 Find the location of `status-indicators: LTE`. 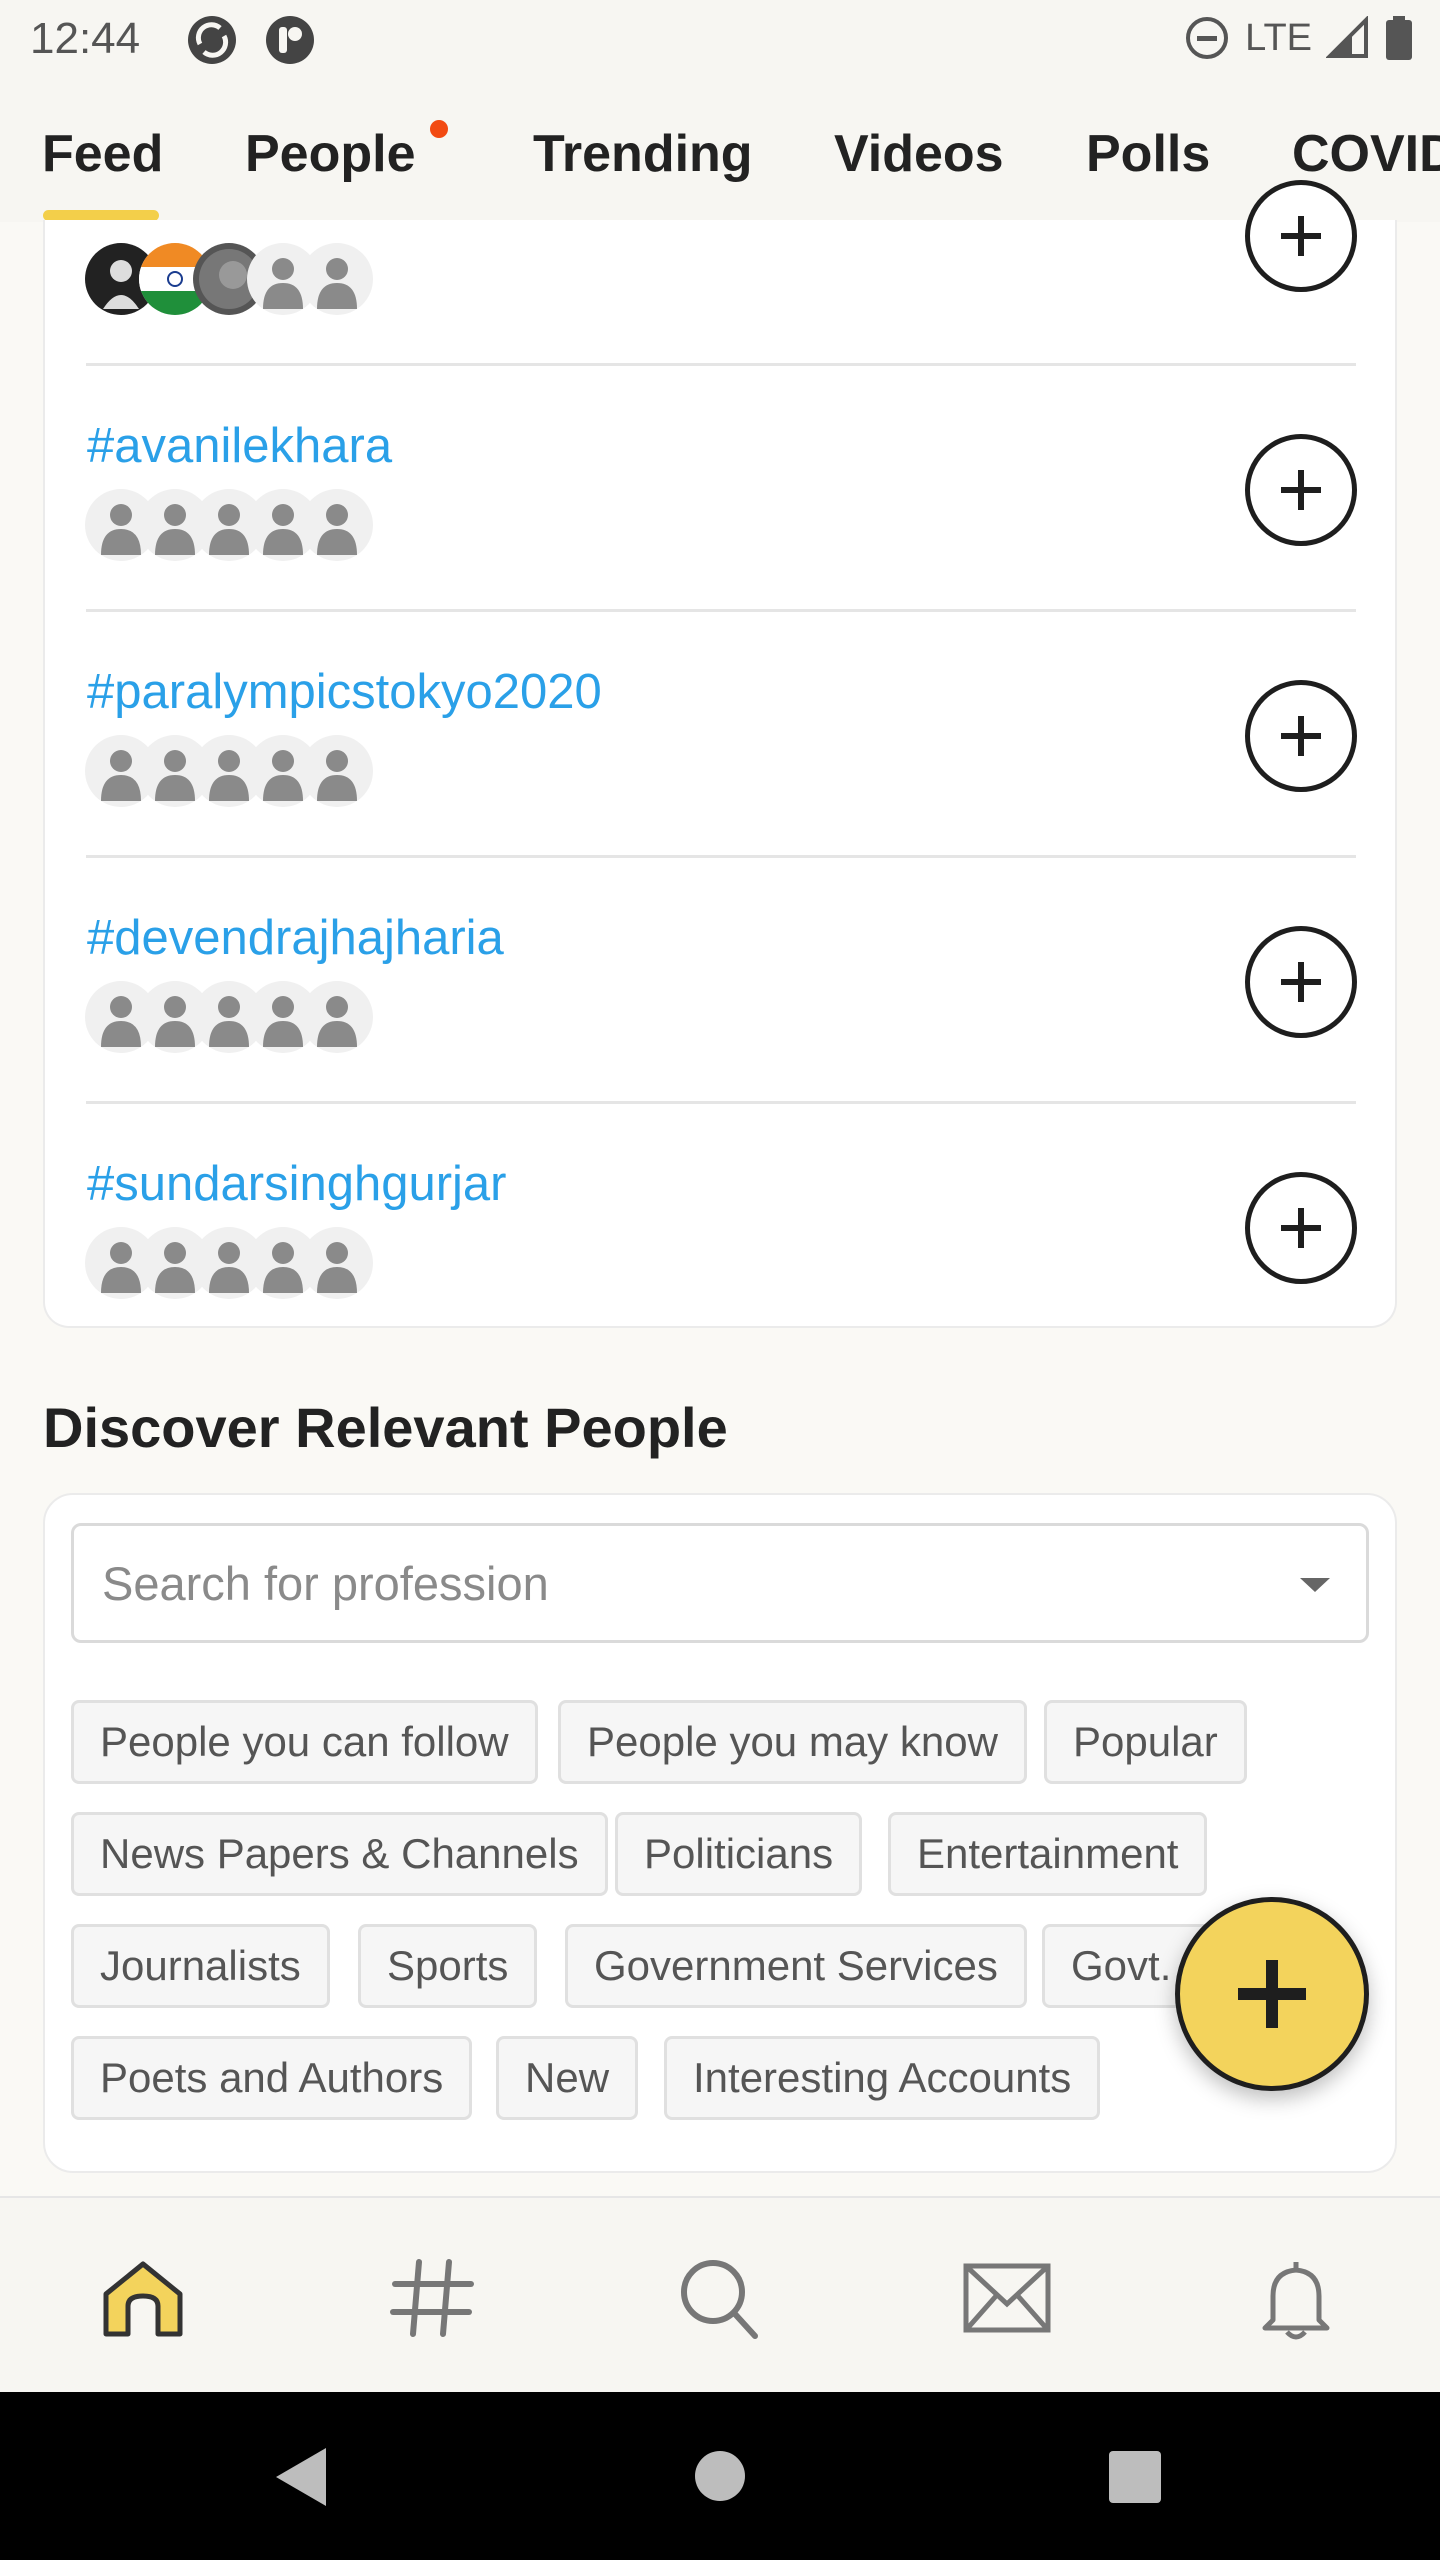

status-indicators: LTE is located at coordinates (1298, 38).